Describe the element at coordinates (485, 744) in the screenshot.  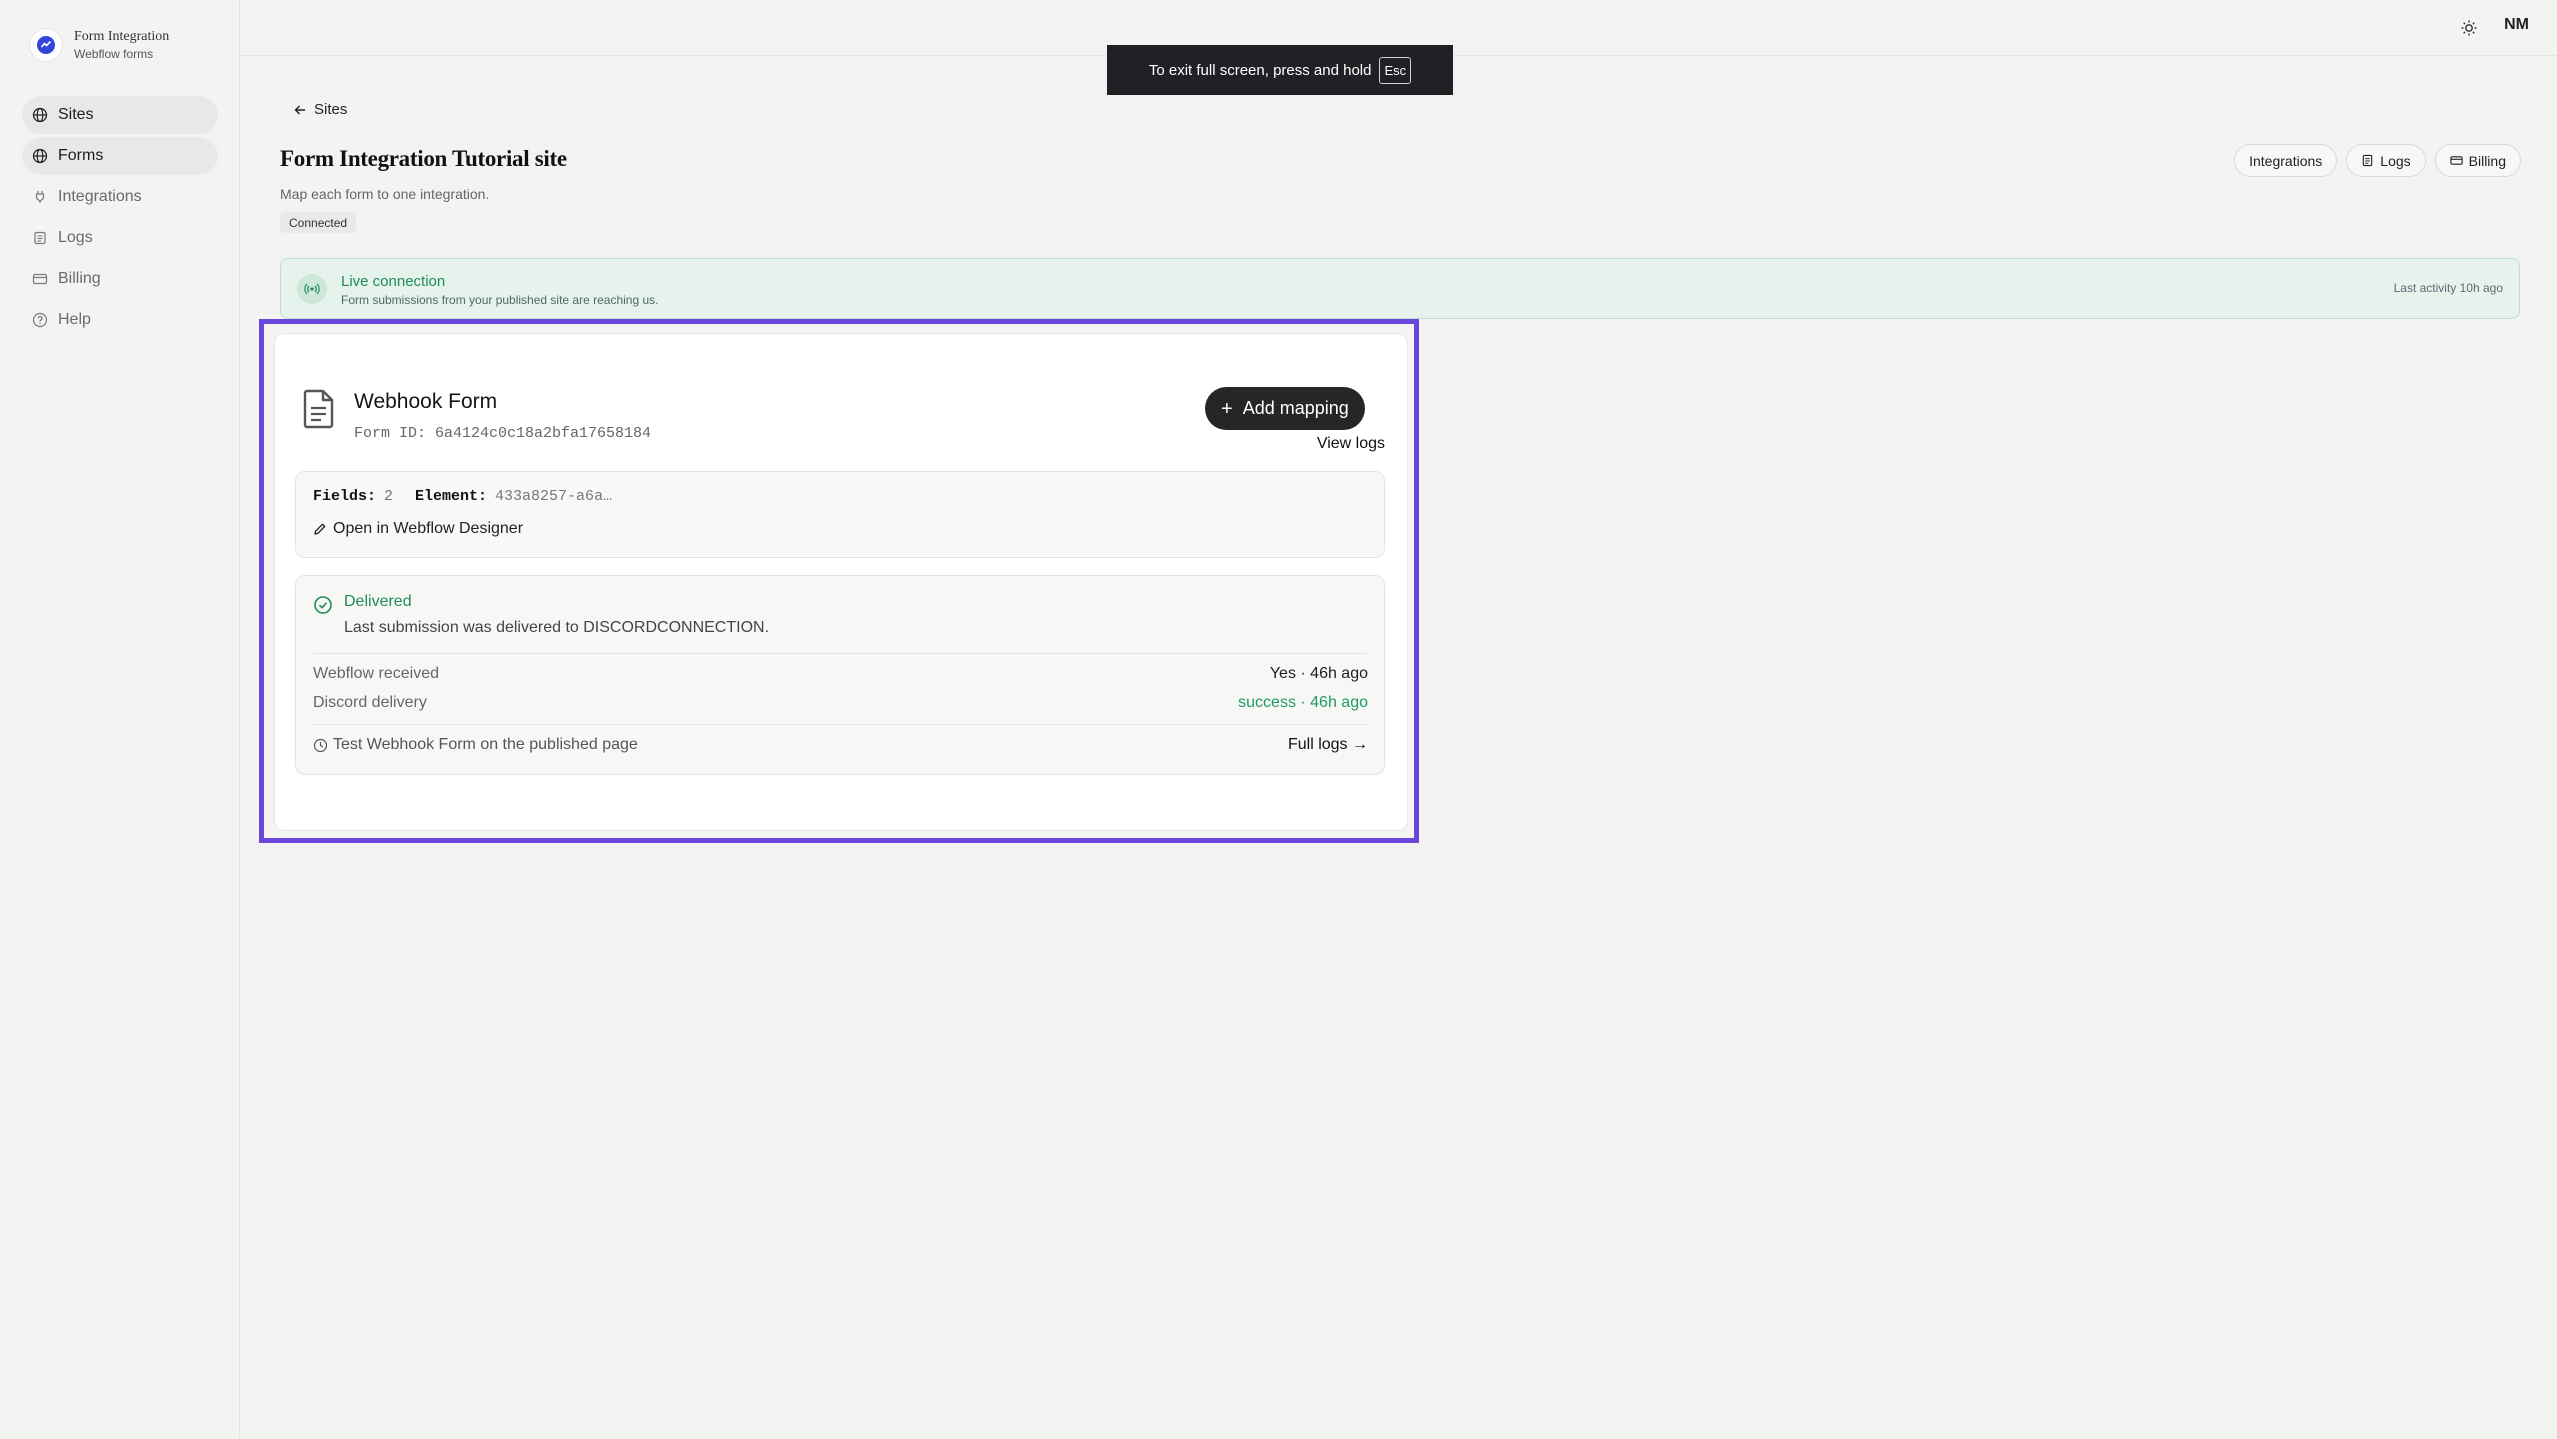
I see `test-form-label: Test Webhook Form on the published page` at that location.